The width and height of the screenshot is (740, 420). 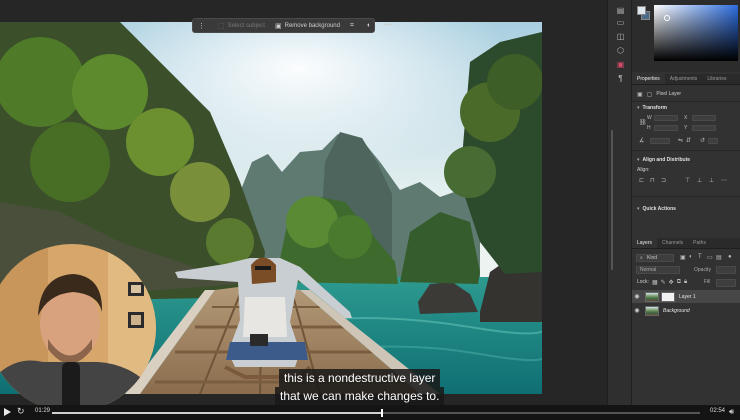 I want to click on align-right-icon: ⊐, so click(x=663, y=180).